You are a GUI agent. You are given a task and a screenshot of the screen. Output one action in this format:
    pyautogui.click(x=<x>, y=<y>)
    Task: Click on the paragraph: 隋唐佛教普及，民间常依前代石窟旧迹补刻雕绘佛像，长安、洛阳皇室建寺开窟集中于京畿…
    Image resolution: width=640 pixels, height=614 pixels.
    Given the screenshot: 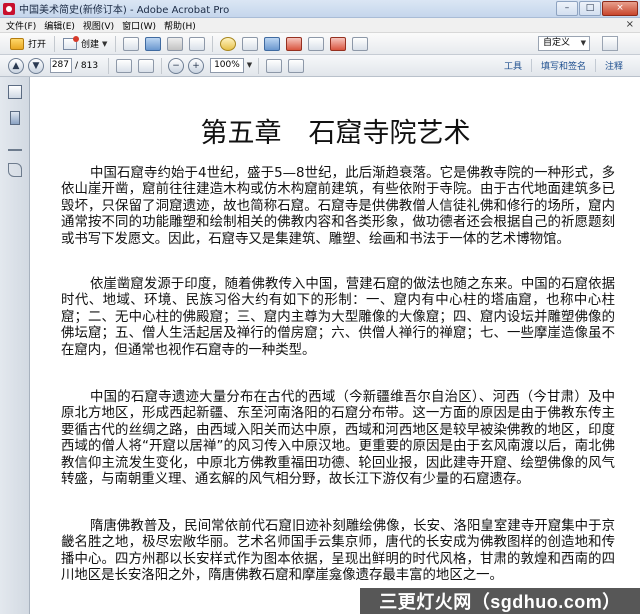 What is the action you would take?
    pyautogui.click(x=338, y=551)
    